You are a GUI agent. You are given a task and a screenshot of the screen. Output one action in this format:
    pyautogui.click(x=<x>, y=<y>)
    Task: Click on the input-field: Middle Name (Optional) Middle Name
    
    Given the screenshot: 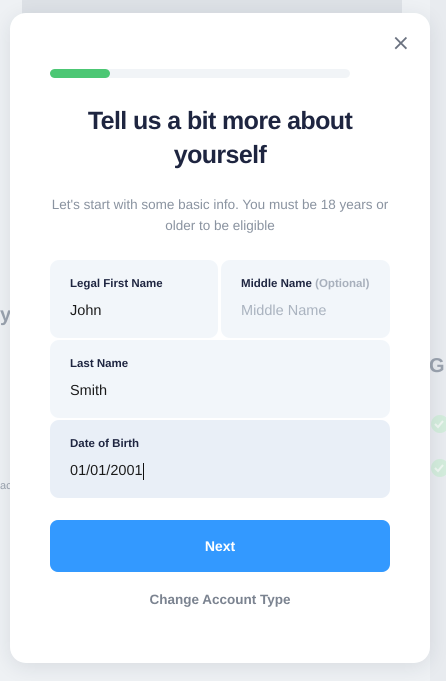 What is the action you would take?
    pyautogui.click(x=305, y=299)
    